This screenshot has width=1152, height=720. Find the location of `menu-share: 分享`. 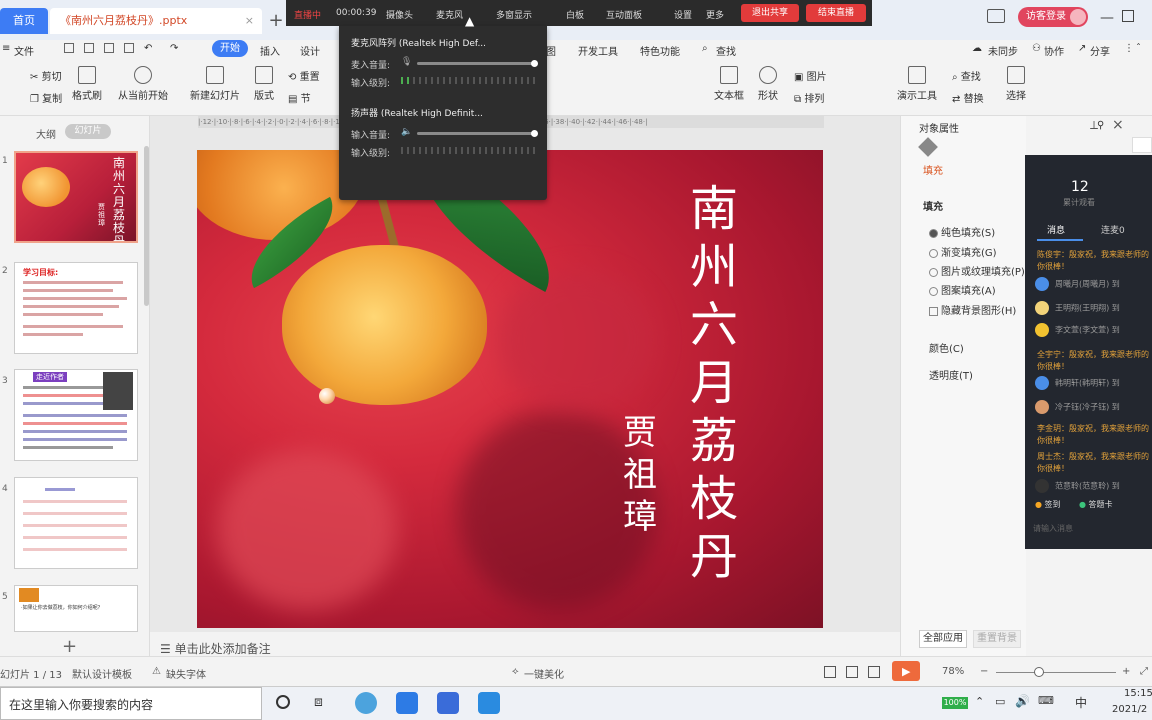

menu-share: 分享 is located at coordinates (1100, 50).